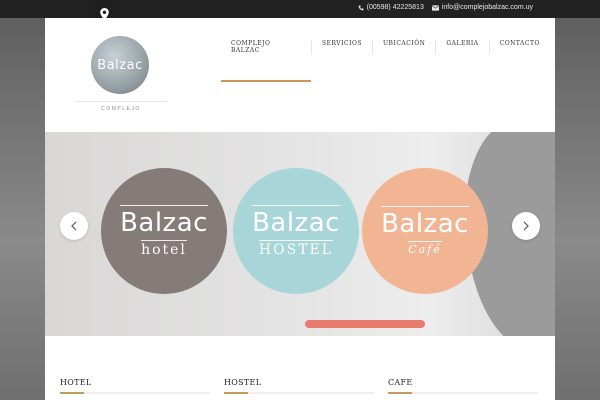  What do you see at coordinates (361, 7) in the screenshot?
I see `phone-icon` at bounding box center [361, 7].